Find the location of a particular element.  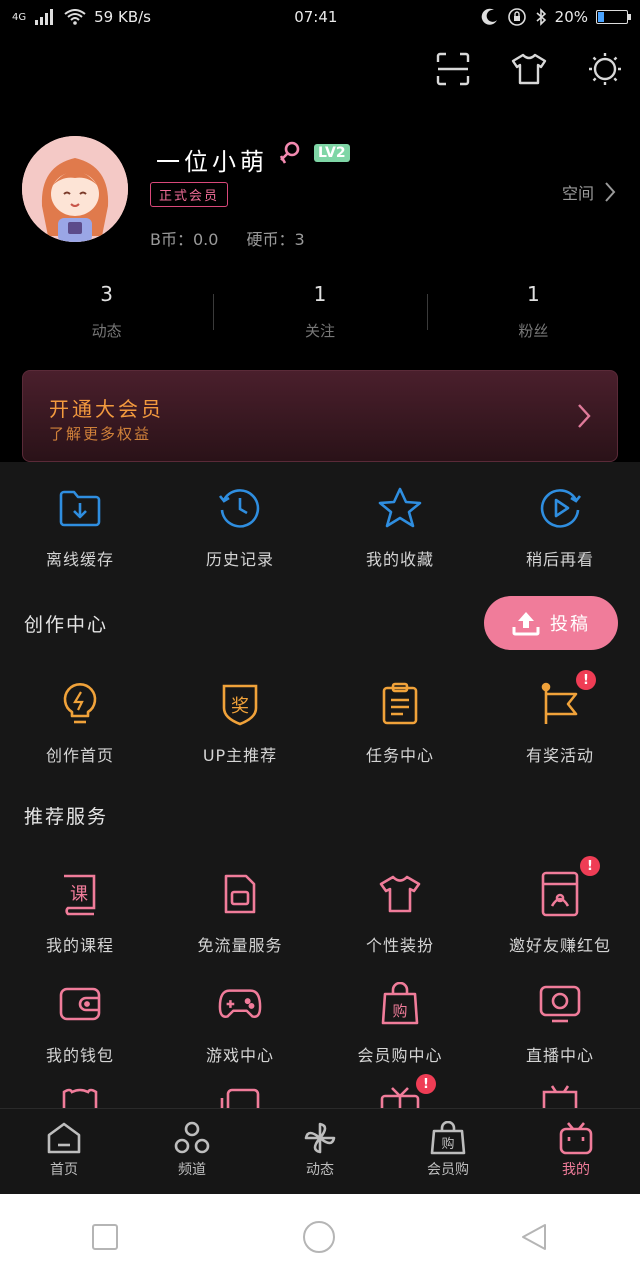

vip-status-badge: 正式会员 is located at coordinates (189, 194).